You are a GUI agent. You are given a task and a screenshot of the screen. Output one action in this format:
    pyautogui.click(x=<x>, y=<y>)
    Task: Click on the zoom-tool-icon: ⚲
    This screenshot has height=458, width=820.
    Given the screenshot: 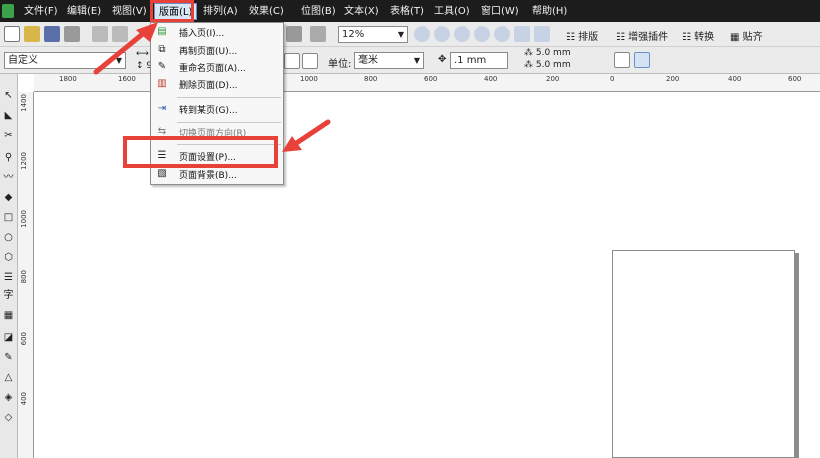 What is the action you would take?
    pyautogui.click(x=8, y=157)
    